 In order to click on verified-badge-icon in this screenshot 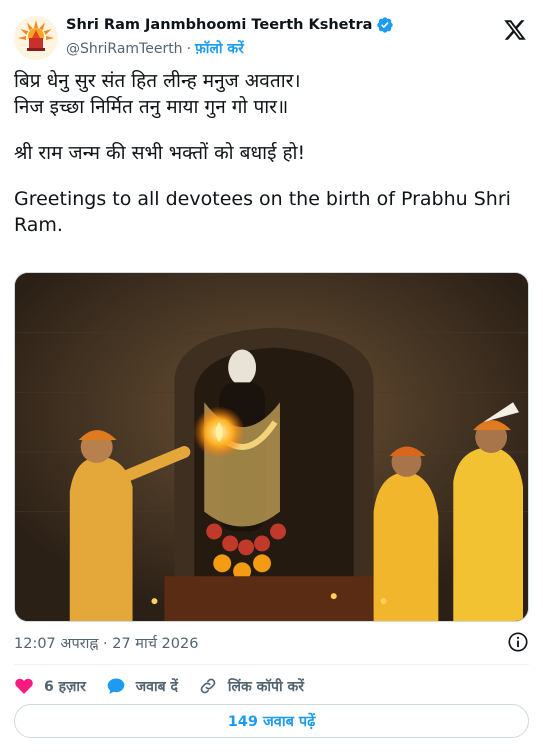, I will do `click(385, 25)`.